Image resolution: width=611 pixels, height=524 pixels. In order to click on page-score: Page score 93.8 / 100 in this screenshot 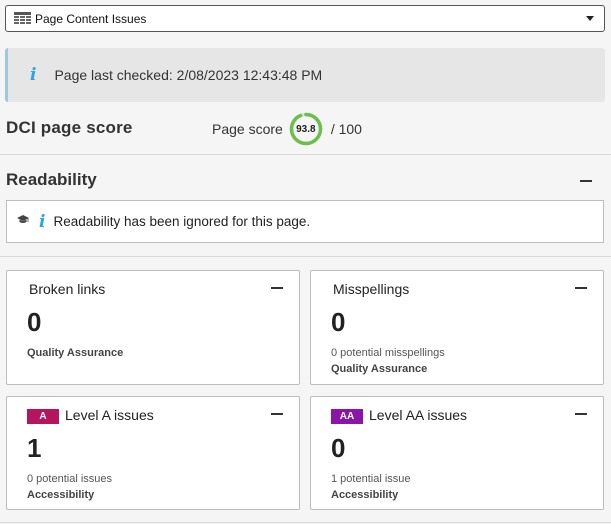, I will do `click(287, 129)`.